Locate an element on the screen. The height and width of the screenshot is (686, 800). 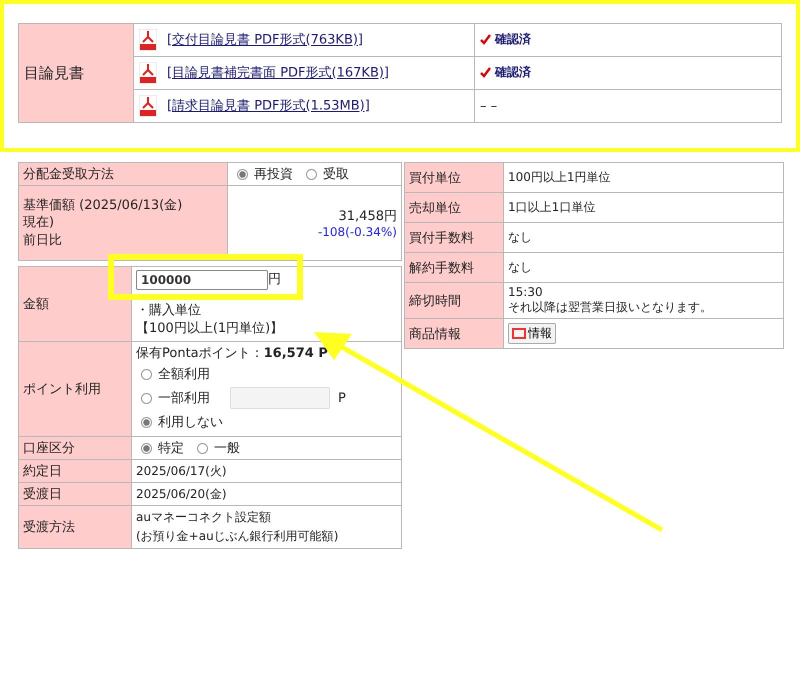
price-text: 31,458円 is located at coordinates (367, 216).